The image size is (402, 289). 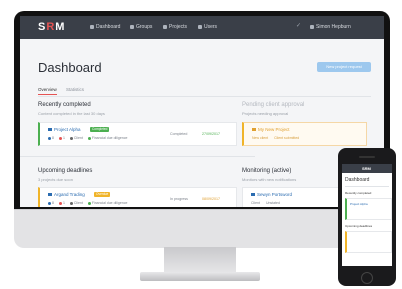 I want to click on monitoring-subtitle: Monitors with new notifications, so click(x=269, y=179).